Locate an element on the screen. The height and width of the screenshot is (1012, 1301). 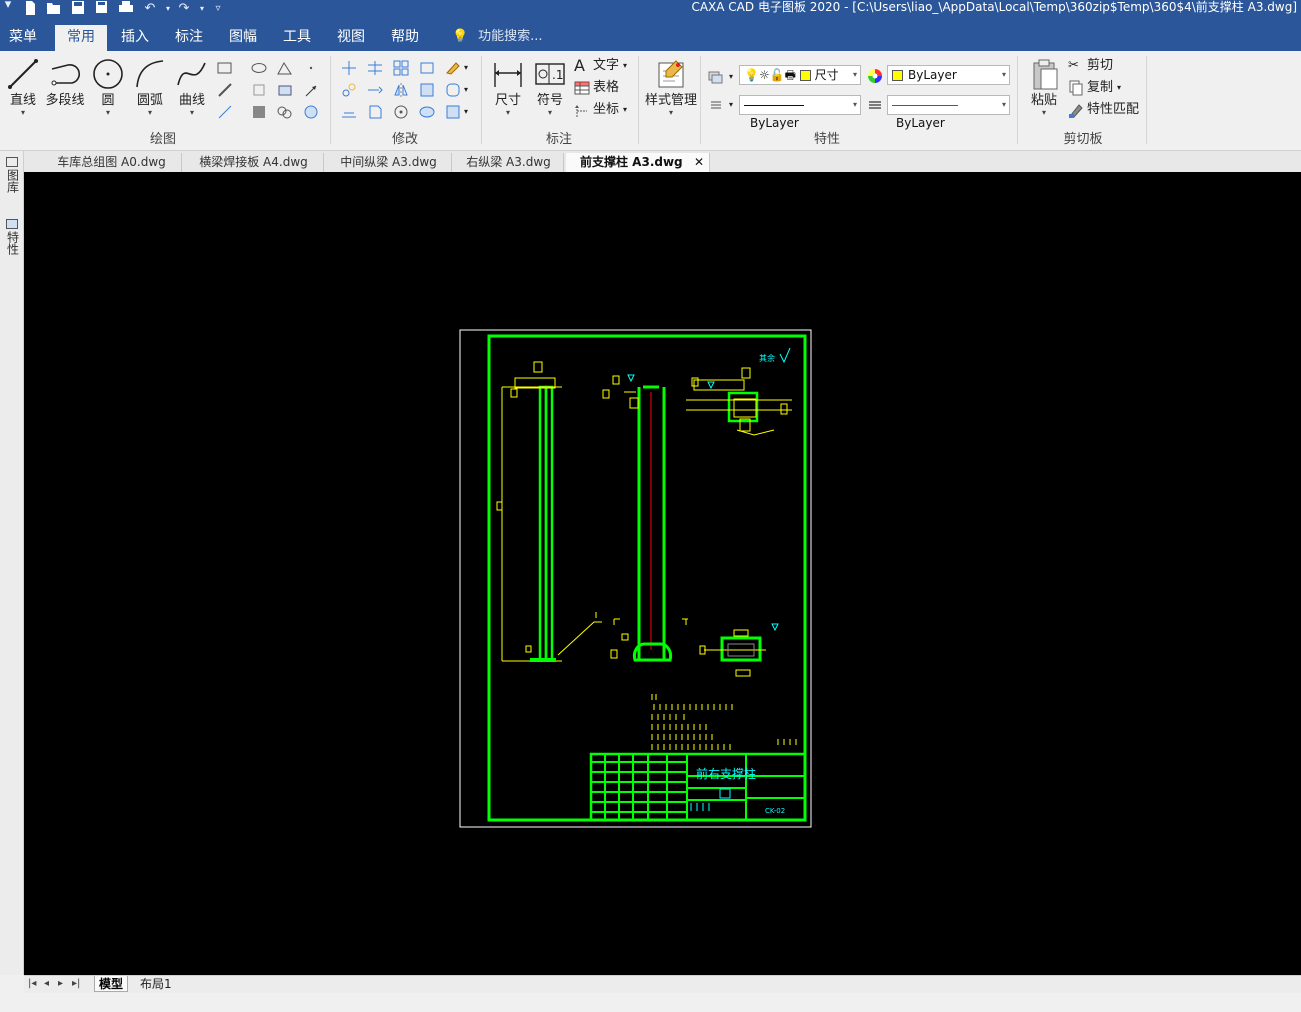
dimension-button: 尺寸 ▾ is located at coordinates (508, 88).